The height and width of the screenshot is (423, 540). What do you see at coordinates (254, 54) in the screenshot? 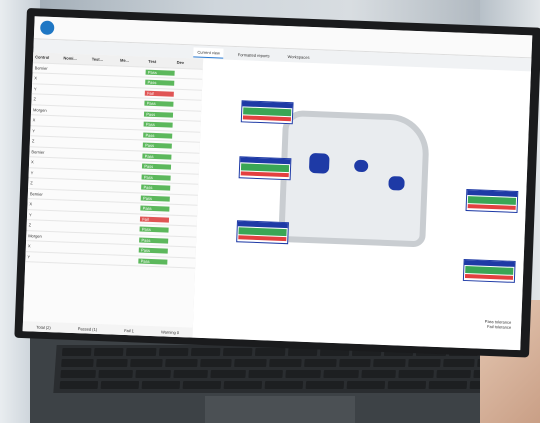
I see `tab-formatted-reports: Formatted reports` at bounding box center [254, 54].